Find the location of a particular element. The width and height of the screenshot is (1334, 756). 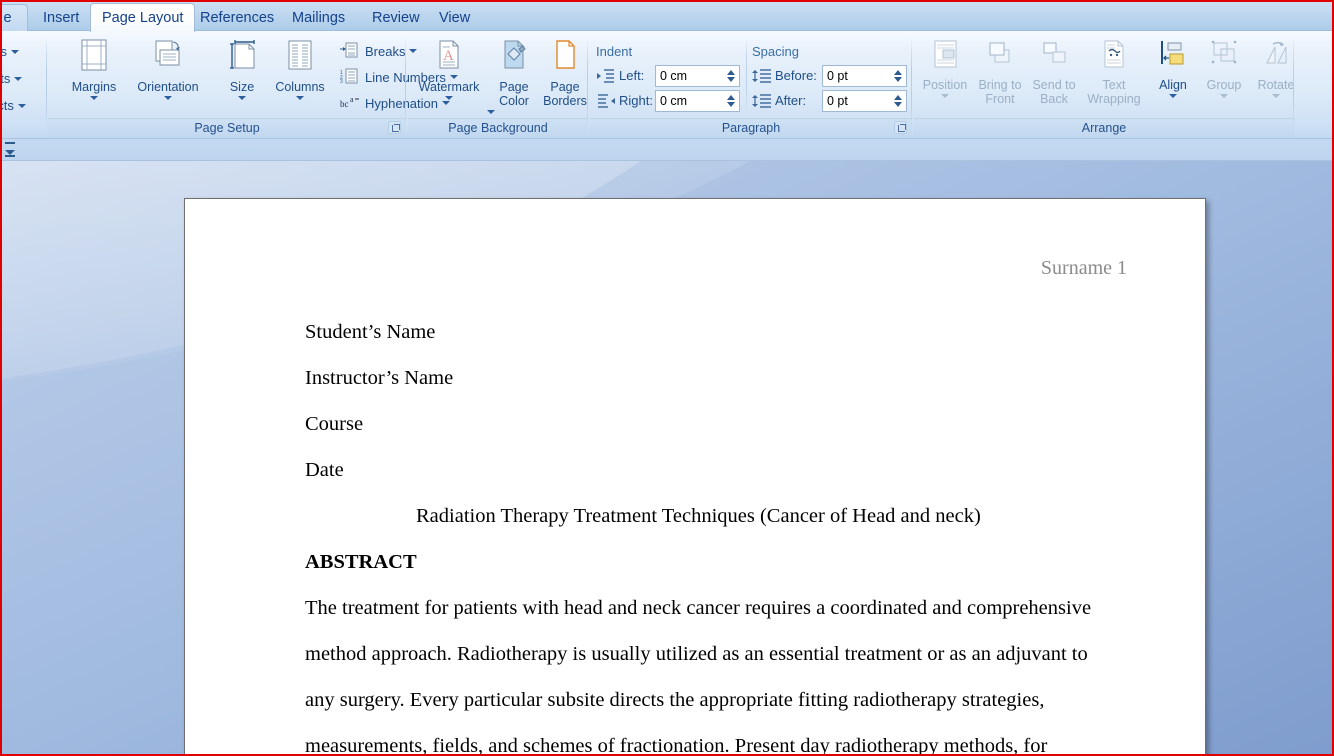

tab-view-label: View is located at coordinates (455, 17).